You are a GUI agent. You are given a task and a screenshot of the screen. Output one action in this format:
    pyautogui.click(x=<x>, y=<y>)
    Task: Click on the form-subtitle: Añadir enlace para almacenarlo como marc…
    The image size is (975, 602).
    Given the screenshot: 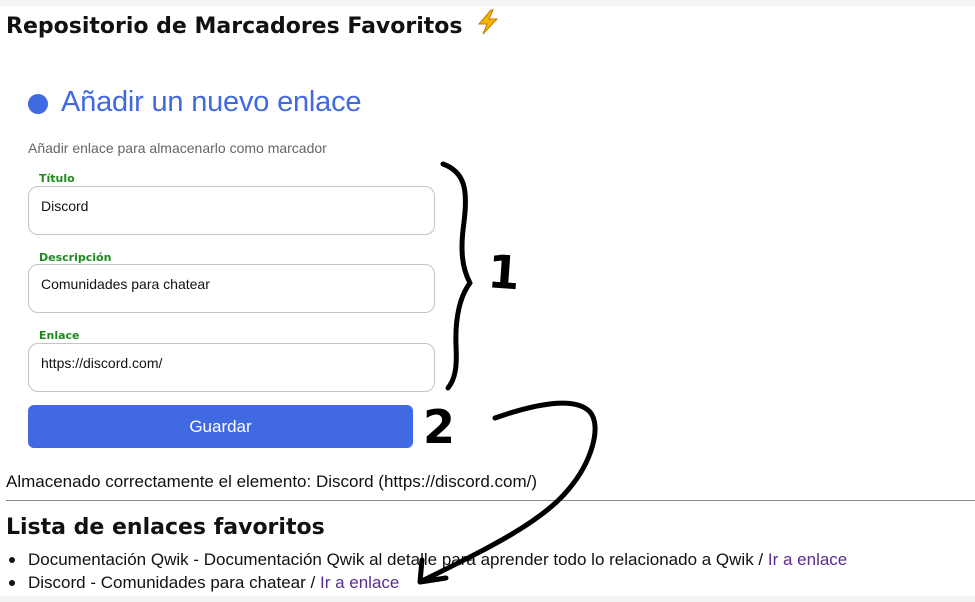 What is the action you would take?
    pyautogui.click(x=177, y=148)
    